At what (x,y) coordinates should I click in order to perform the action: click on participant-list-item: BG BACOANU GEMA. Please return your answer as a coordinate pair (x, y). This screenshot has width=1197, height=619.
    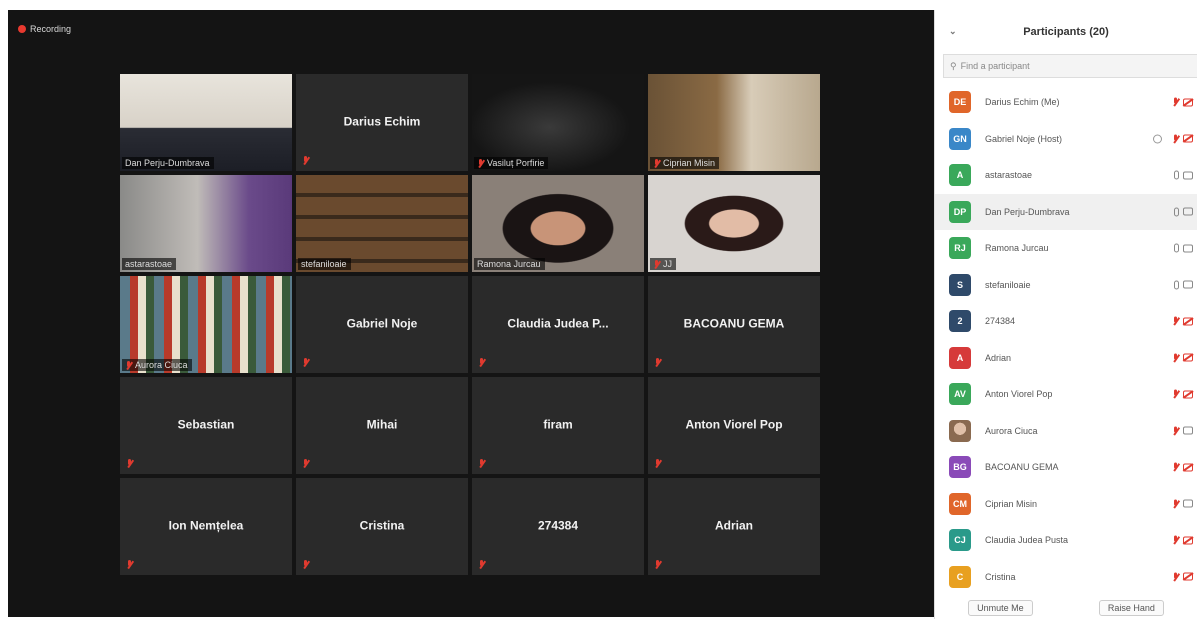
    Looking at the image, I should click on (1066, 467).